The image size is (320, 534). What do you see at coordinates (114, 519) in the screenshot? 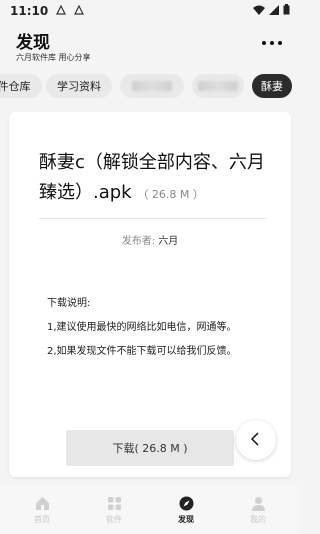
I see `nav-label: 软件` at bounding box center [114, 519].